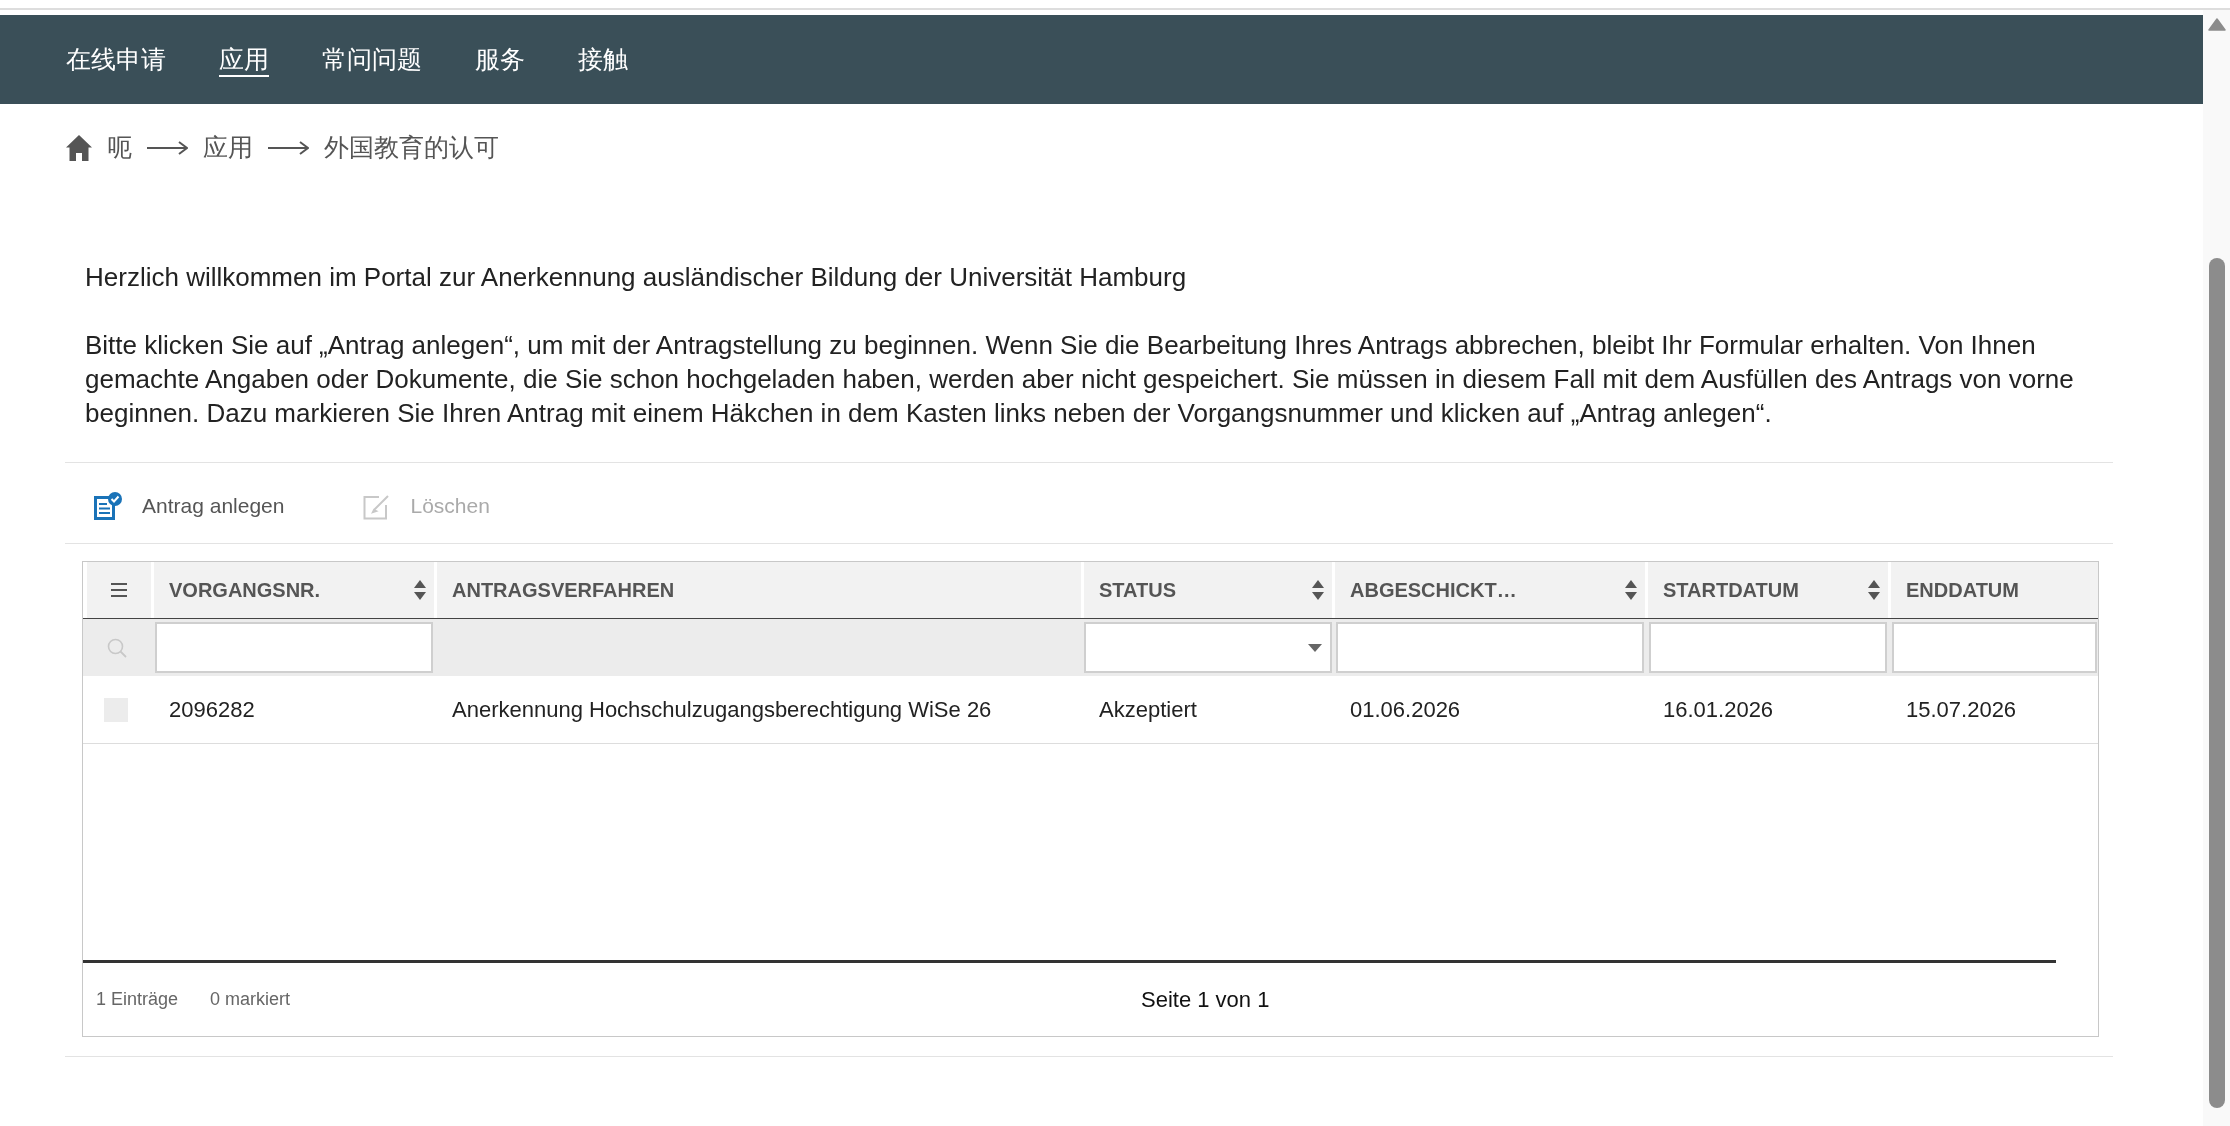 The width and height of the screenshot is (2230, 1126). What do you see at coordinates (722, 710) in the screenshot?
I see `table-cell-text: Anerkennung Hochschulzugangsberechtigung WiSe 26` at bounding box center [722, 710].